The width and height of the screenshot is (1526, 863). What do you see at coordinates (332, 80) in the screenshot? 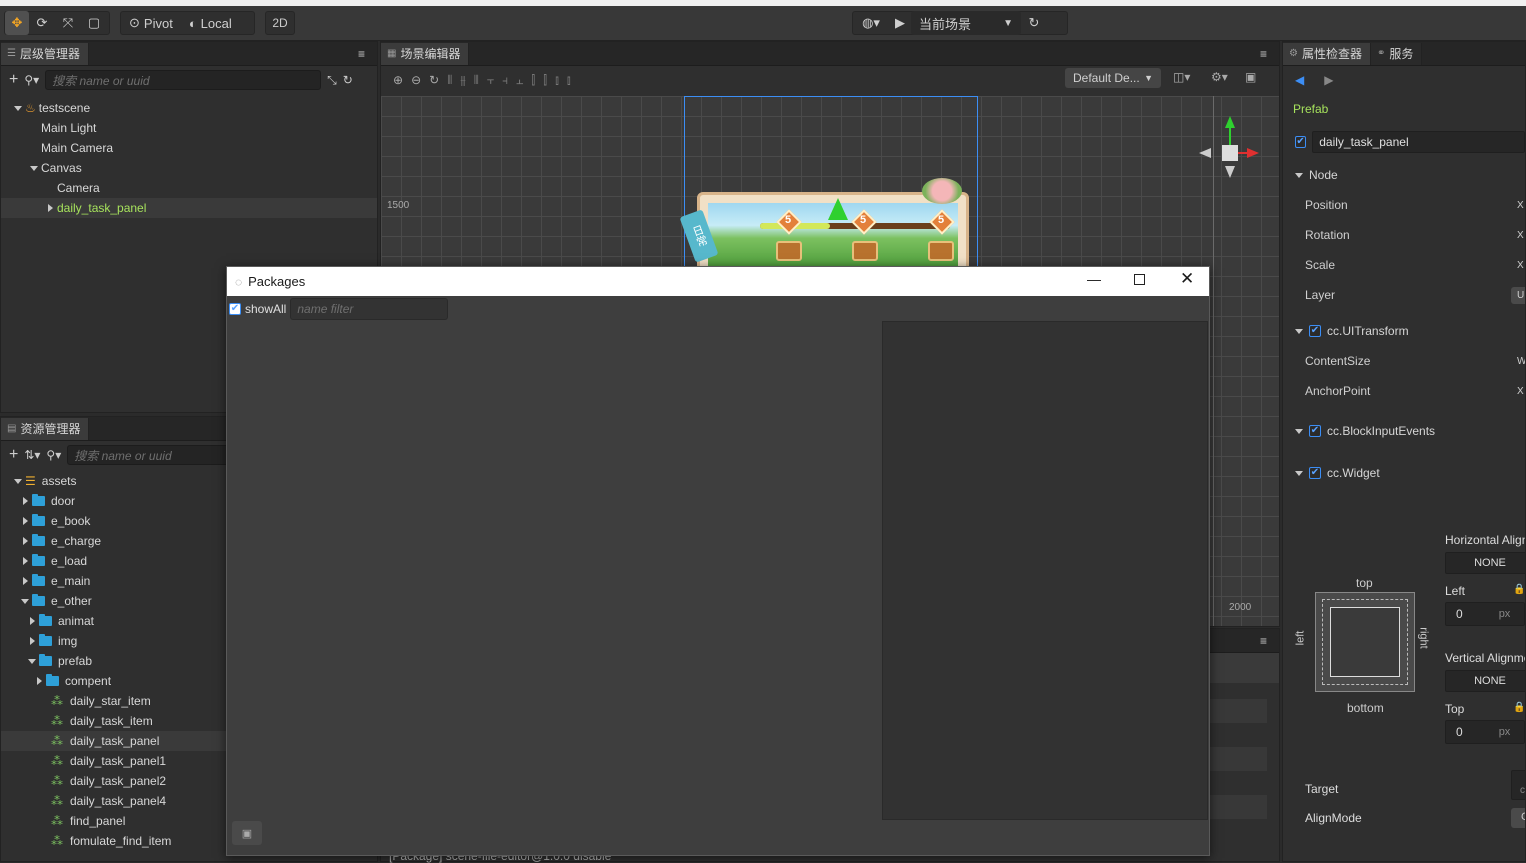
I see `collapse-all-icon: ⤡` at bounding box center [332, 80].